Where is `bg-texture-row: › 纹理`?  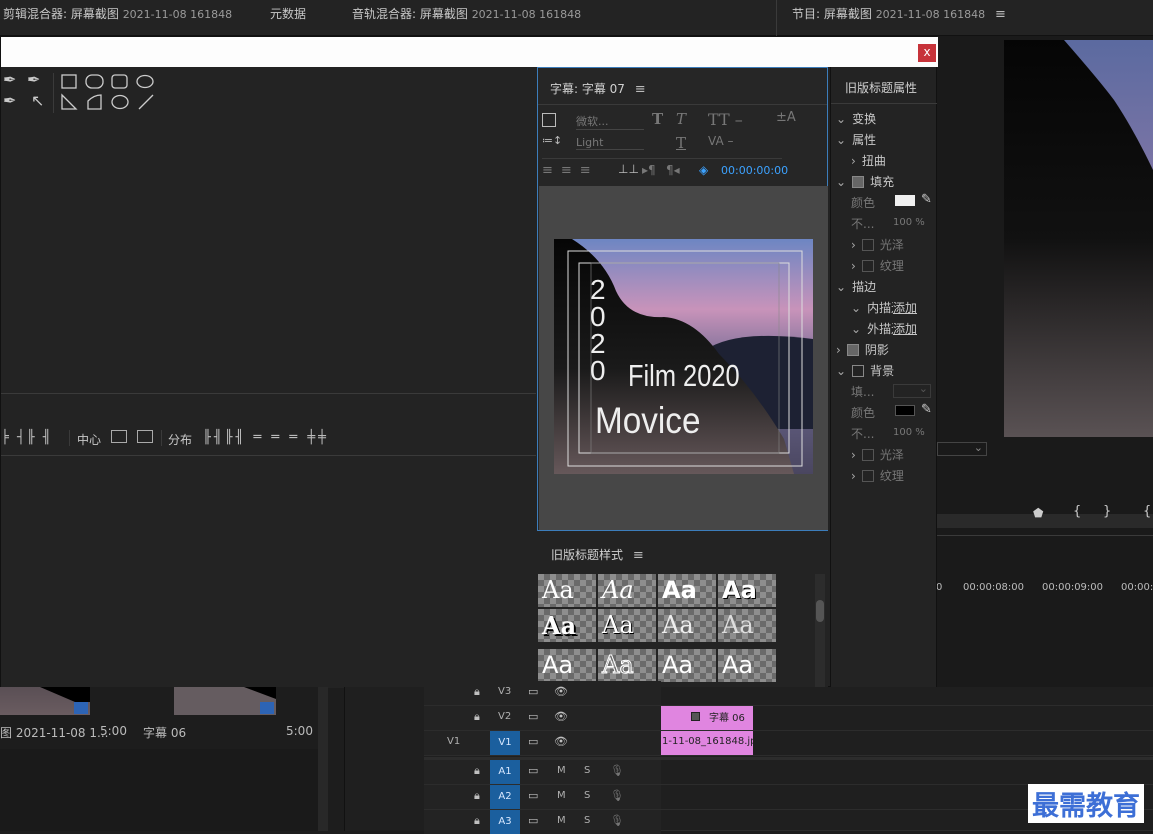 bg-texture-row: › 纹理 is located at coordinates (877, 475).